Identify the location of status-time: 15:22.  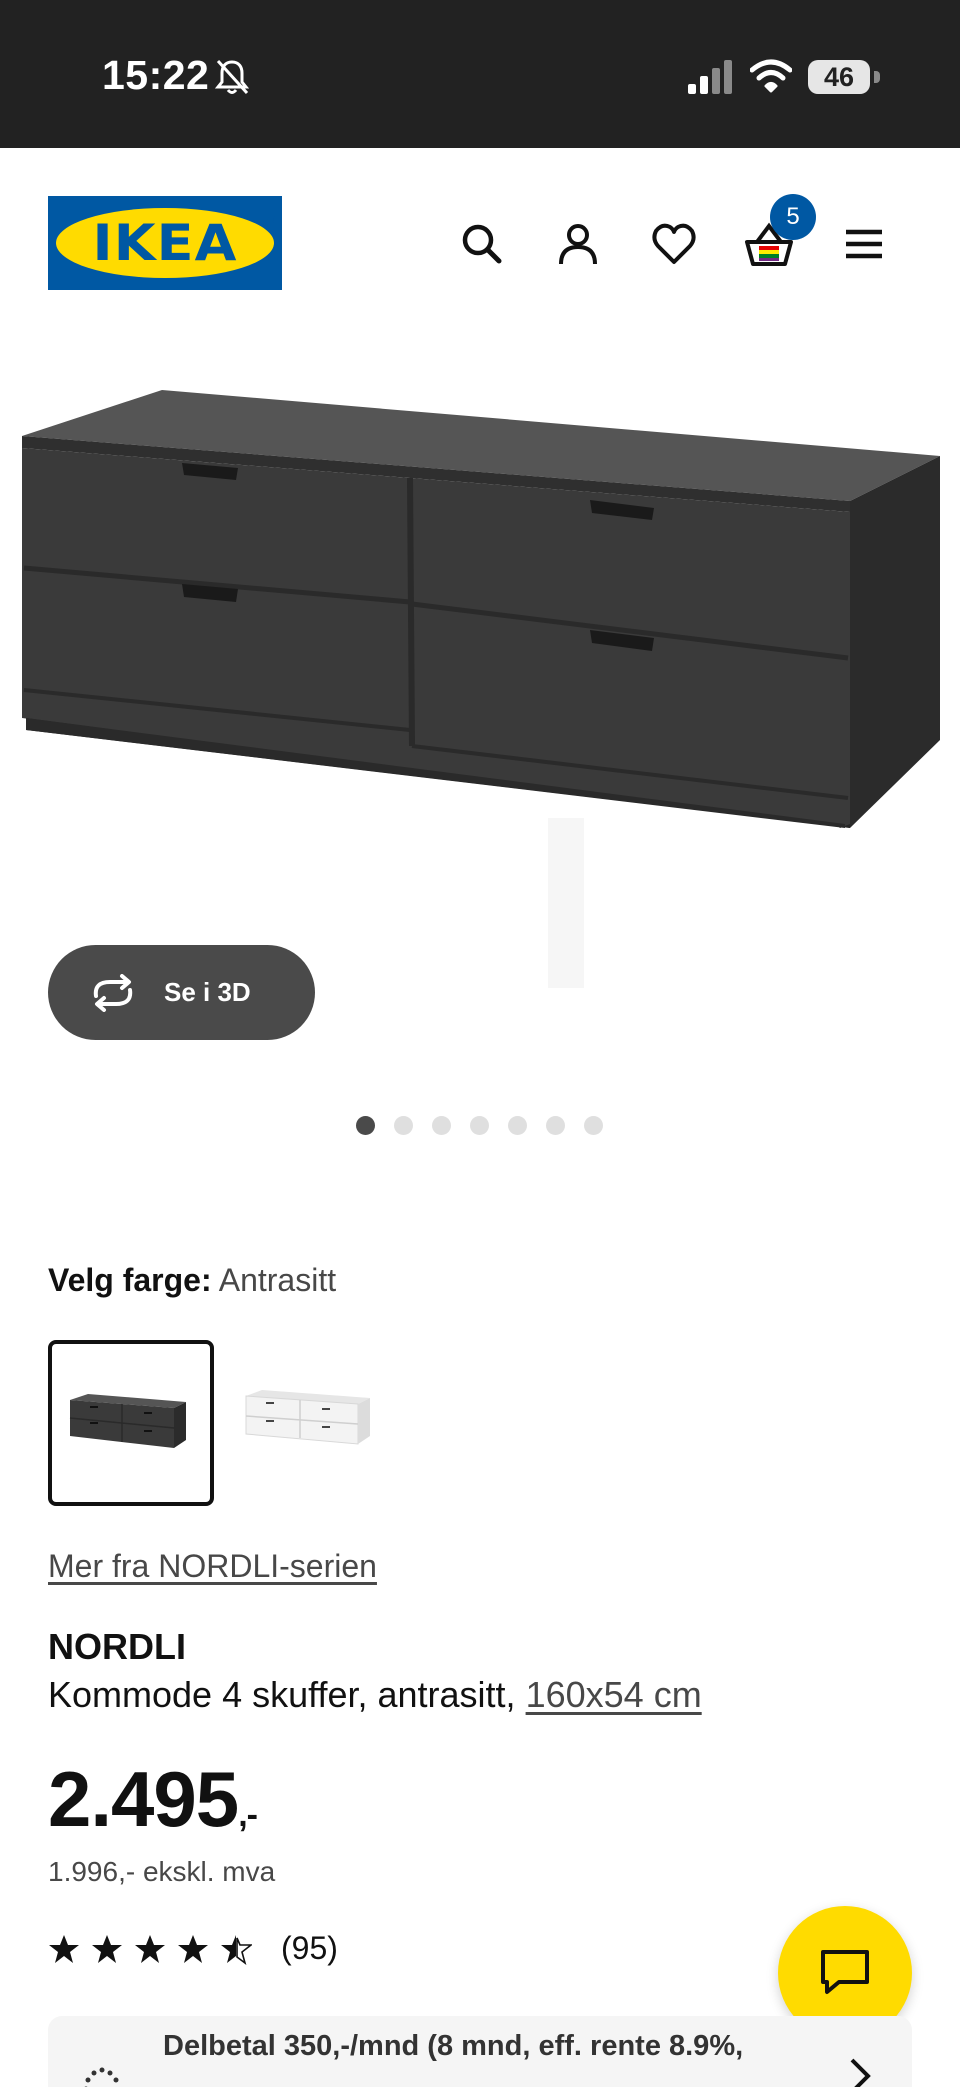
(156, 75).